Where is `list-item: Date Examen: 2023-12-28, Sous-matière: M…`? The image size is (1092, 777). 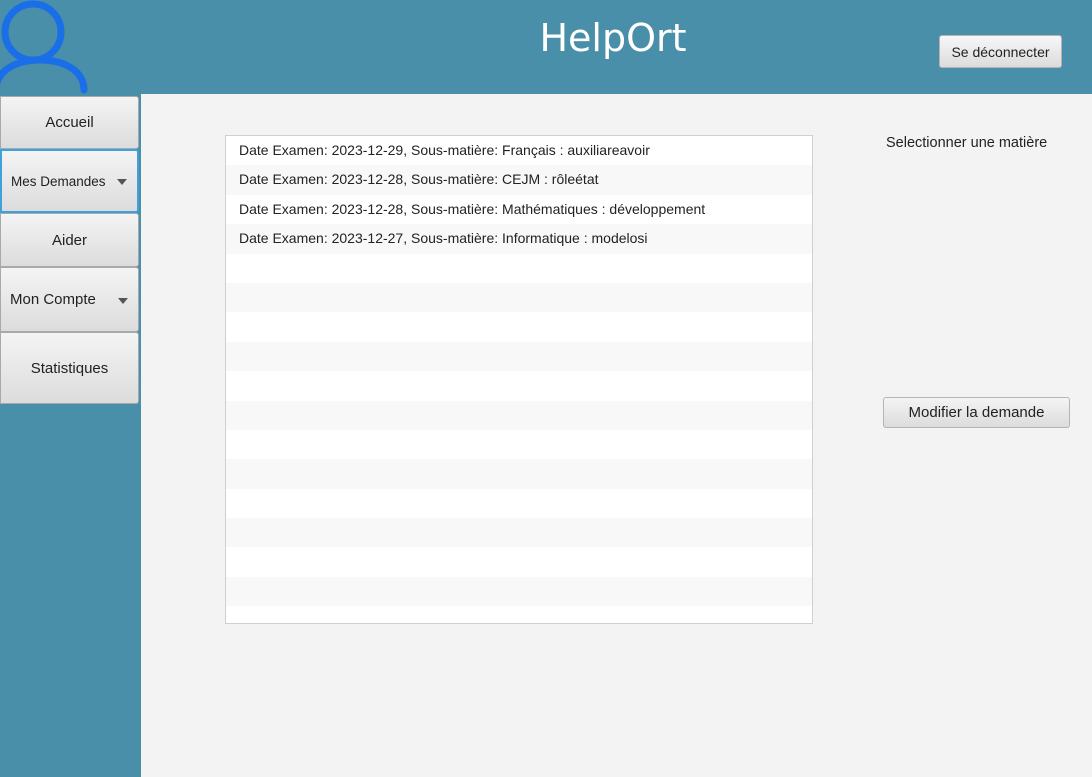
list-item: Date Examen: 2023-12-28, Sous-matière: M… is located at coordinates (519, 209).